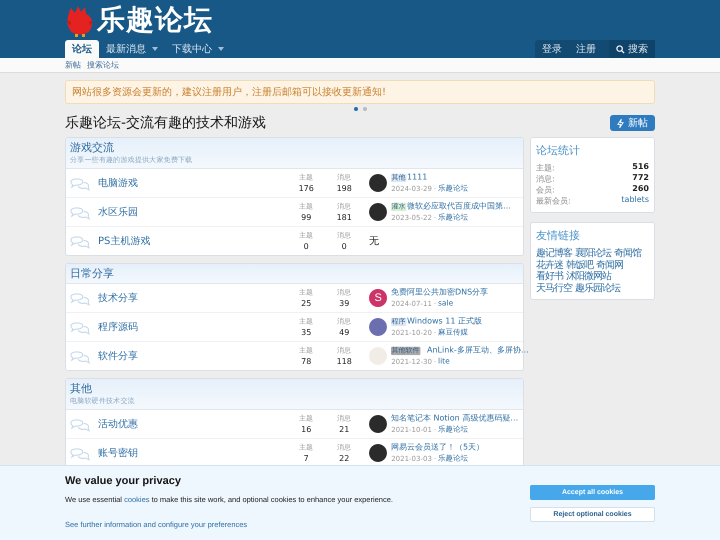  What do you see at coordinates (589, 276) in the screenshot?
I see `friend-link: 沭阳微网站` at bounding box center [589, 276].